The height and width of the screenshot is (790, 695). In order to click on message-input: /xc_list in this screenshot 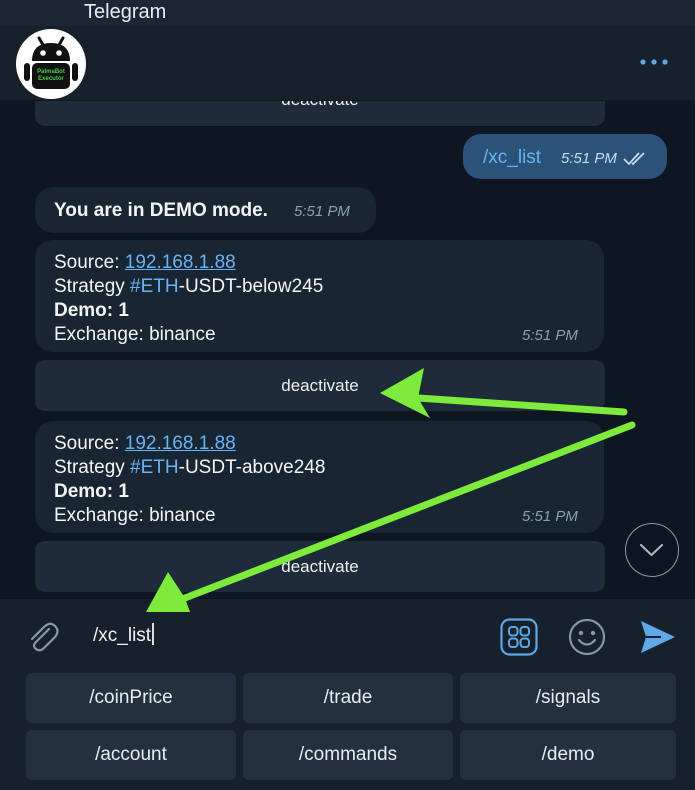, I will do `click(123, 635)`.